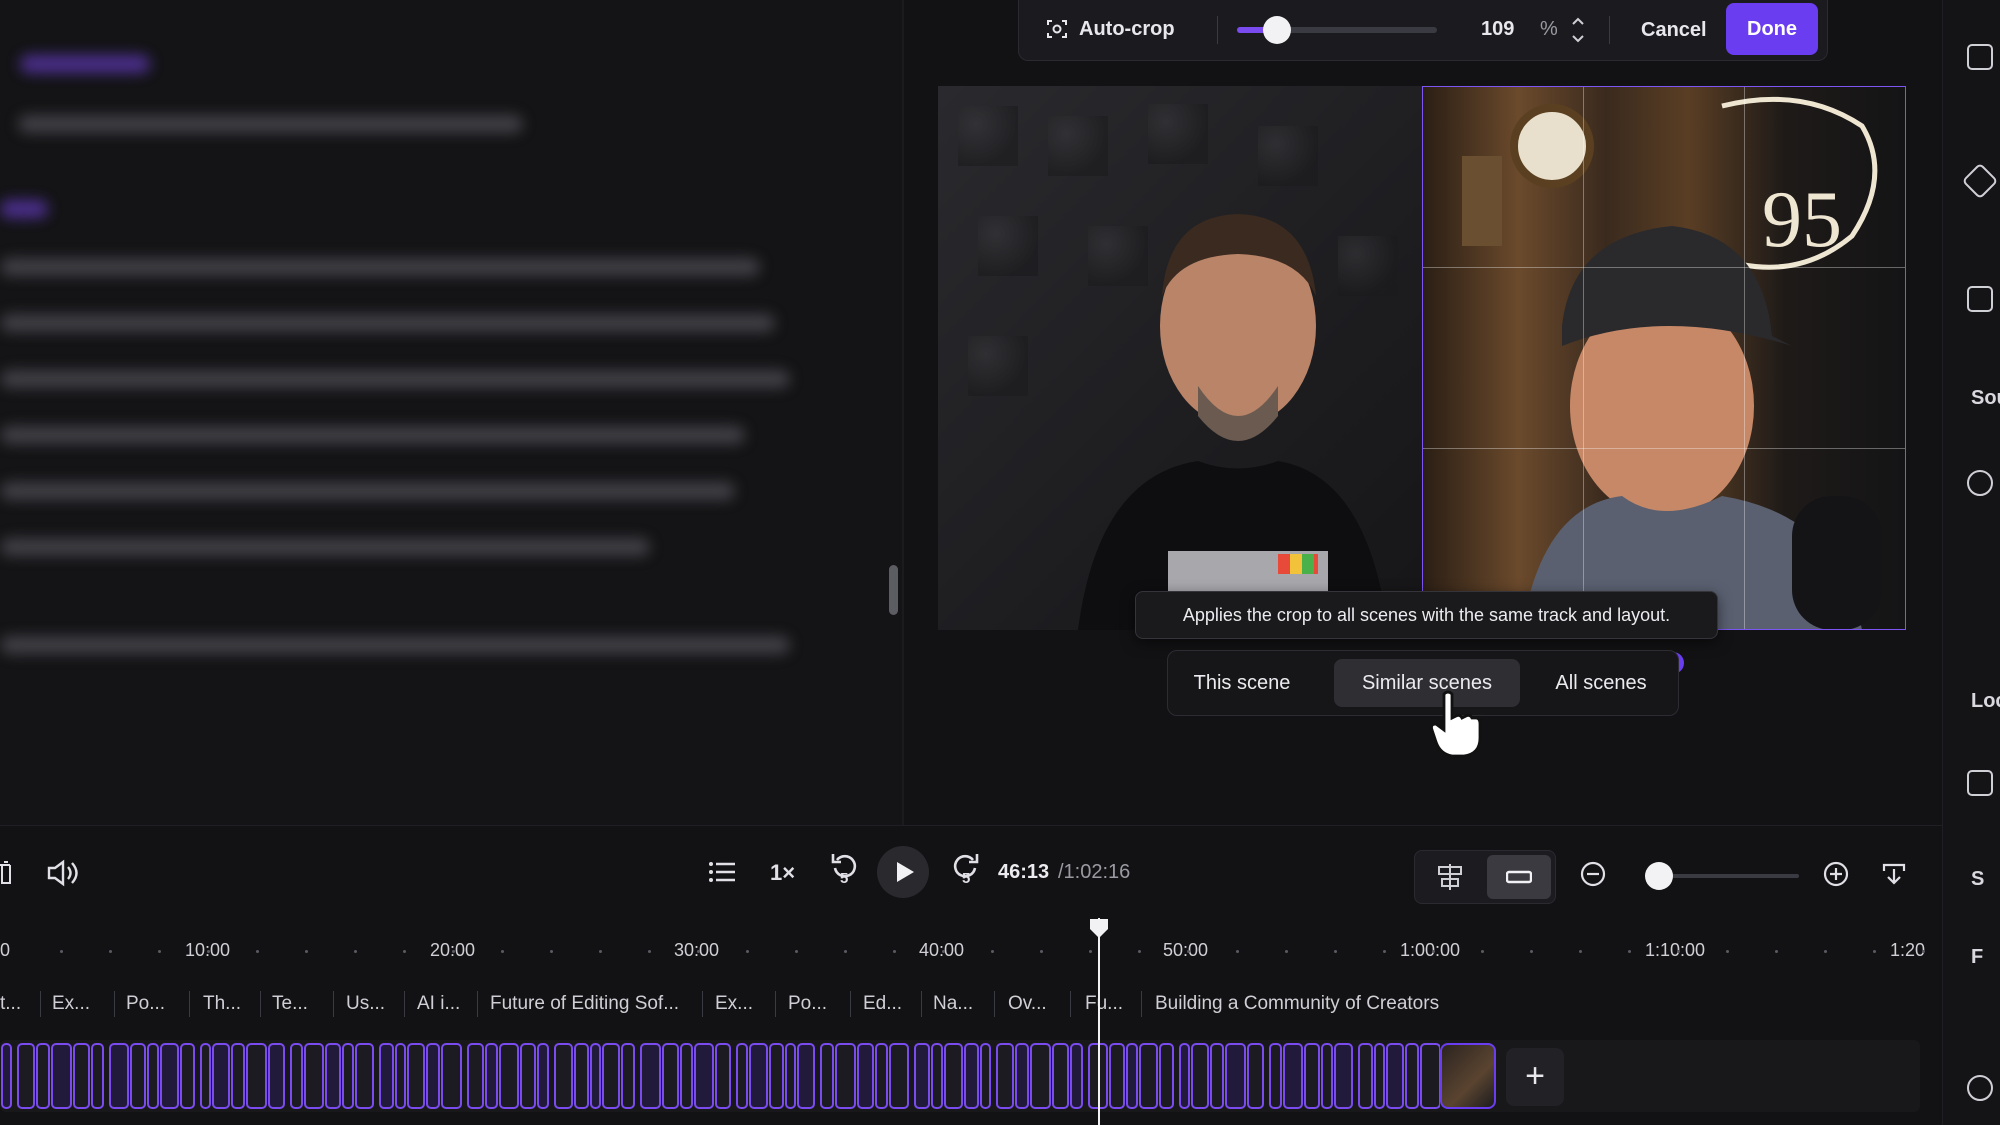 The height and width of the screenshot is (1125, 2000). What do you see at coordinates (62, 873) in the screenshot?
I see `volume-icon` at bounding box center [62, 873].